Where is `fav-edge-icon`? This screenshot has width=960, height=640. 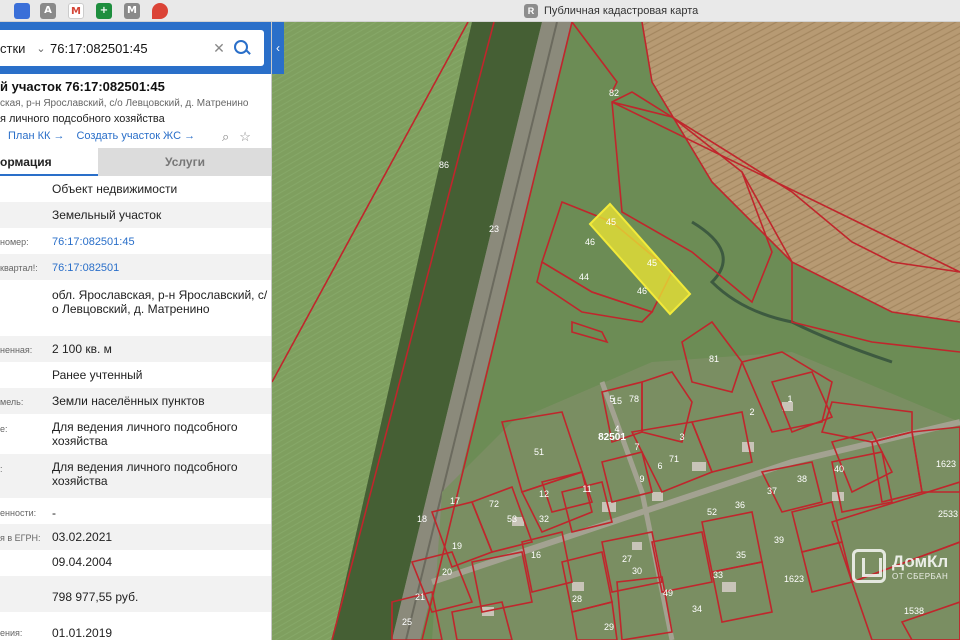
fav-edge-icon is located at coordinates (22, 11).